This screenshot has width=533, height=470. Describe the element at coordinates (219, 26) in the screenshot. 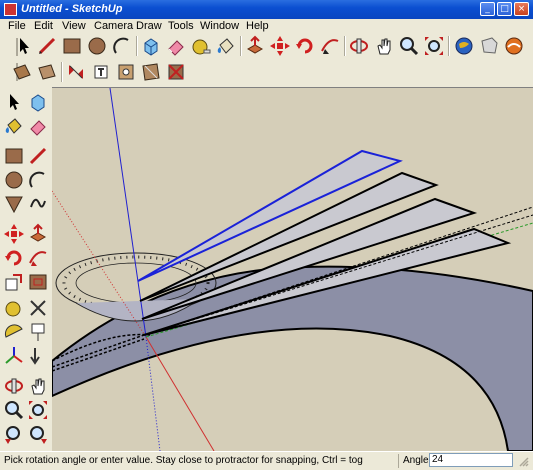

I see `menu-window: Window` at that location.